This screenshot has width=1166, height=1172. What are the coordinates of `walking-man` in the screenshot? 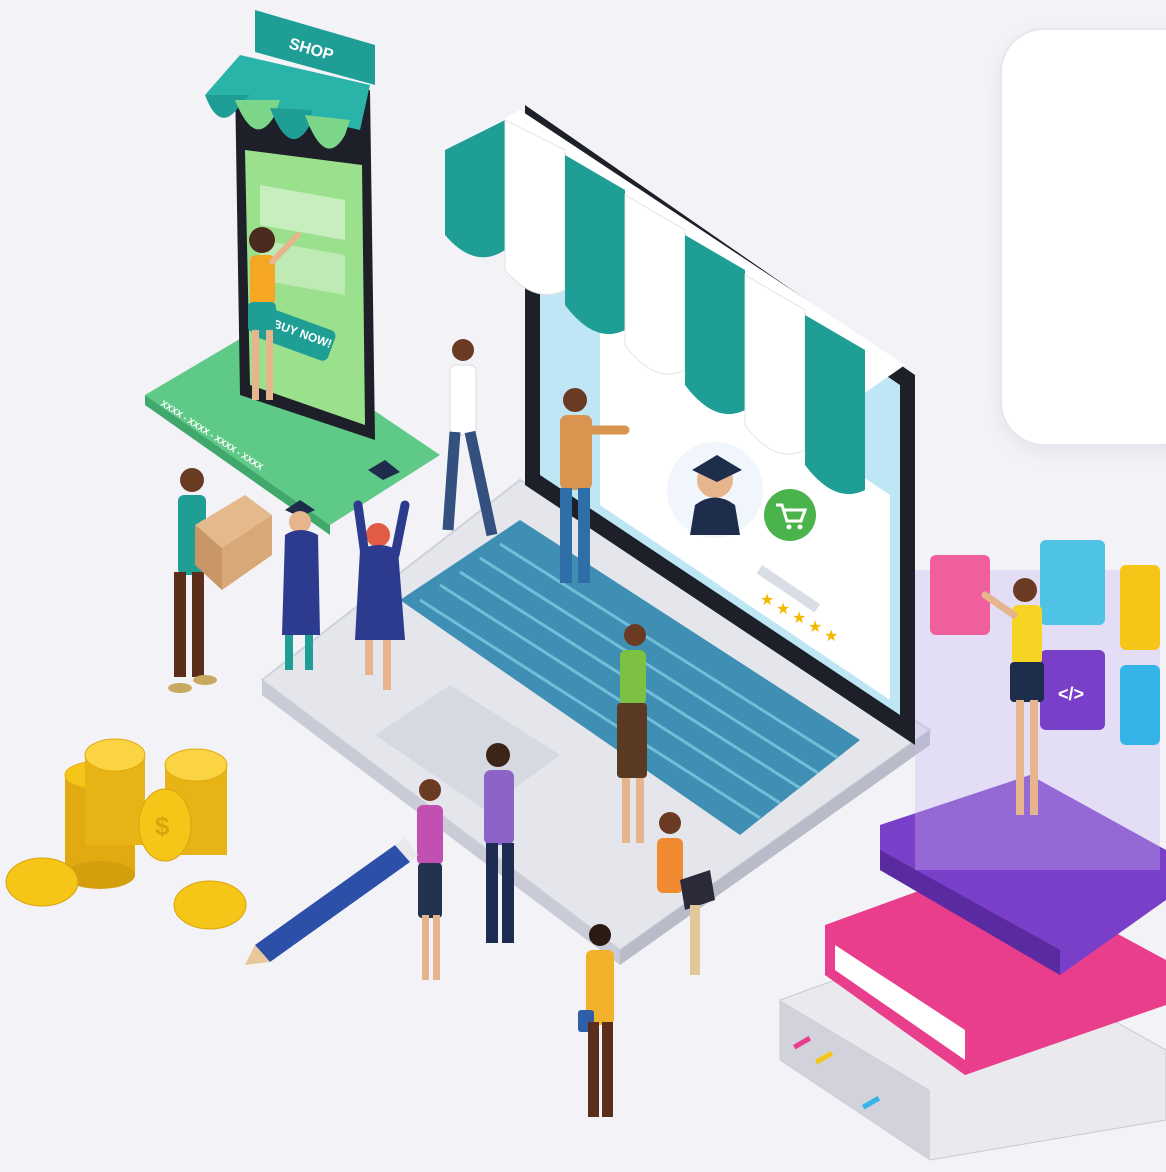 It's located at (470, 438).